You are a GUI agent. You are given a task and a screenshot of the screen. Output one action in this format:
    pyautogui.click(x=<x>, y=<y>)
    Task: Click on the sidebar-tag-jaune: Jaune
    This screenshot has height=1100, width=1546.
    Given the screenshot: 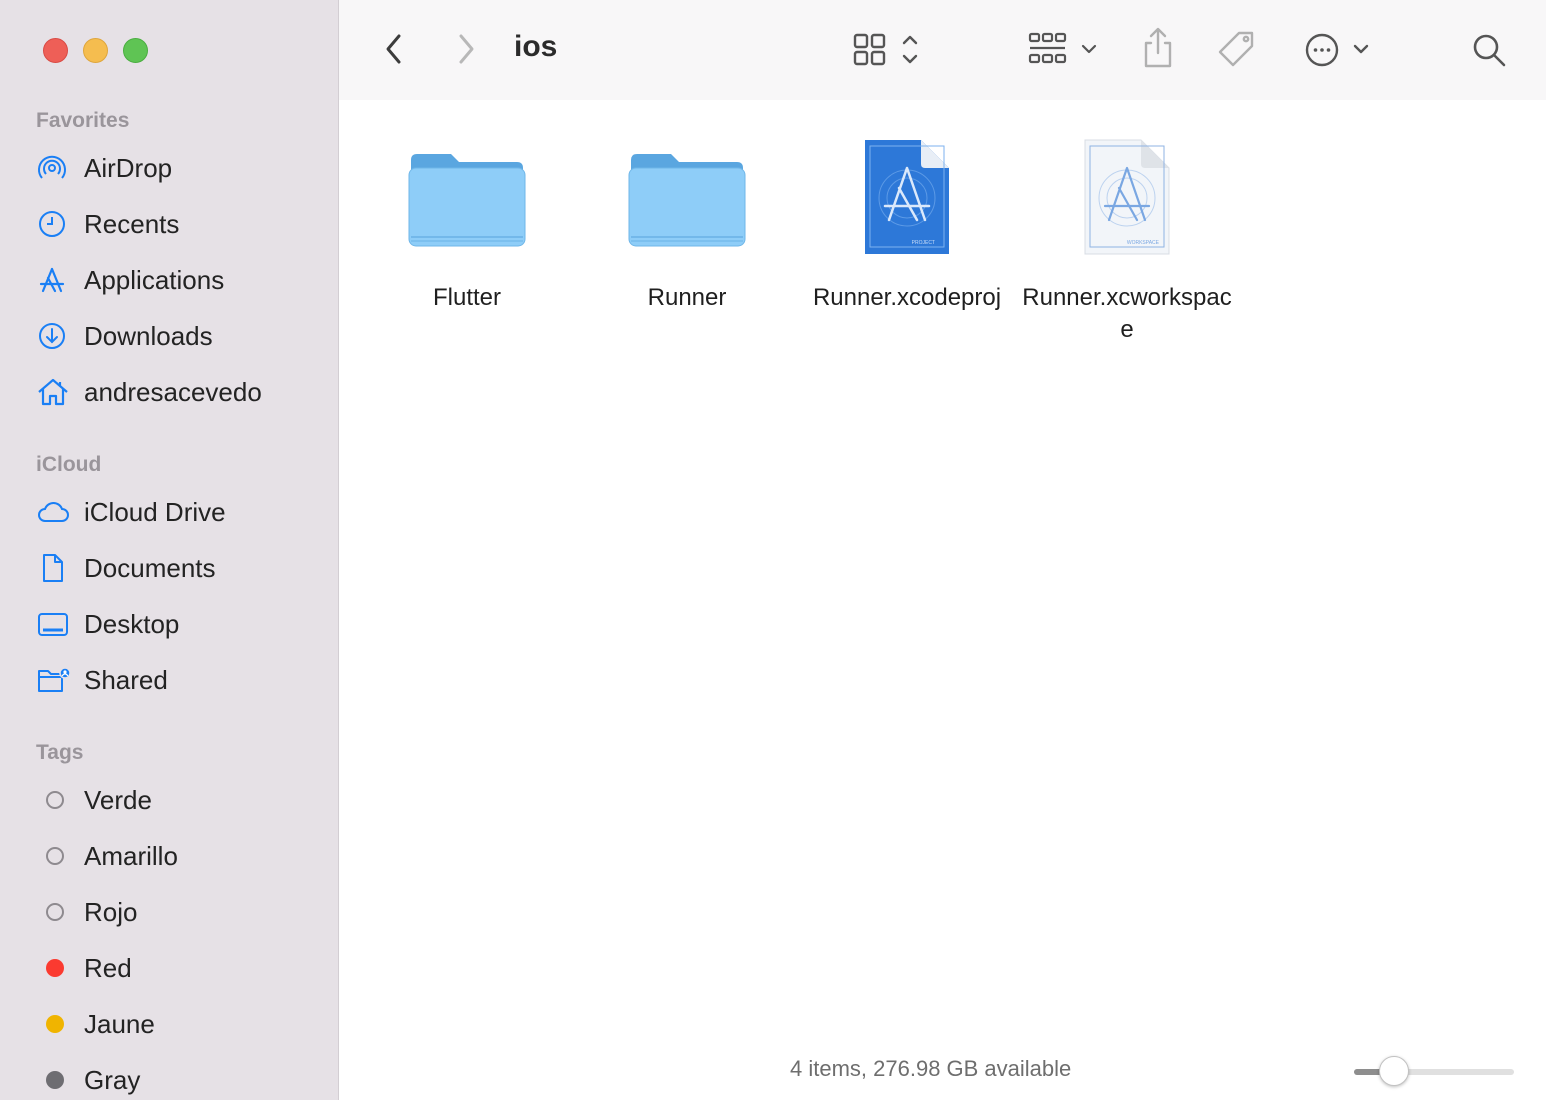 What is the action you would take?
    pyautogui.click(x=181, y=1024)
    